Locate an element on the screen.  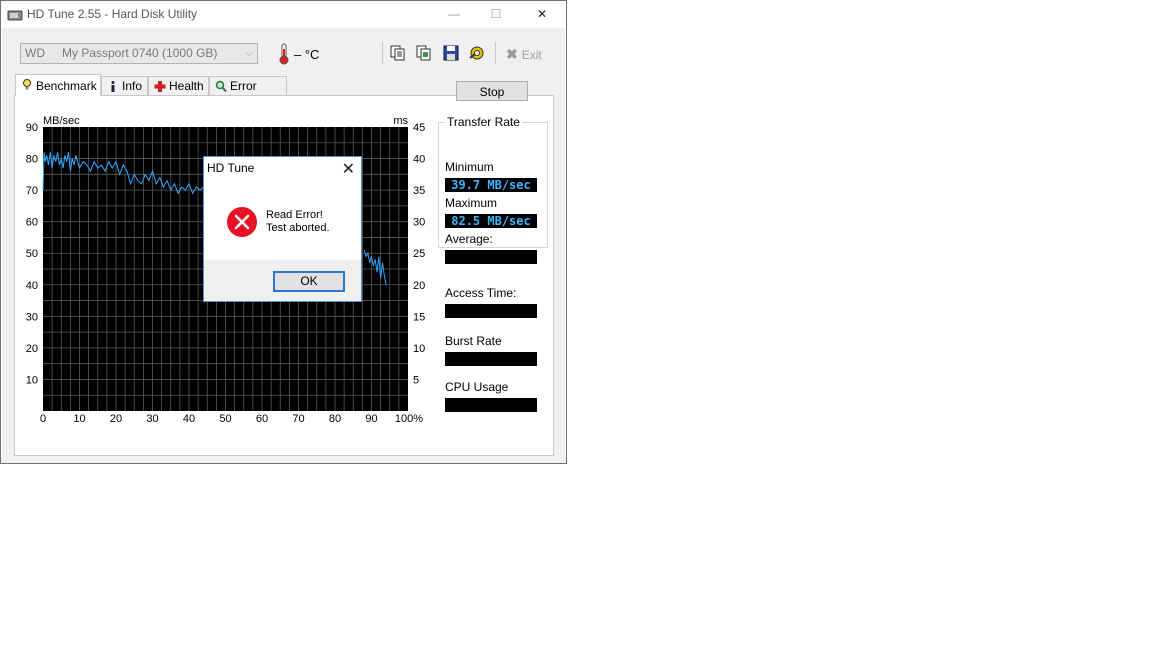
y-tick-label: 10 is located at coordinates (32, 380).